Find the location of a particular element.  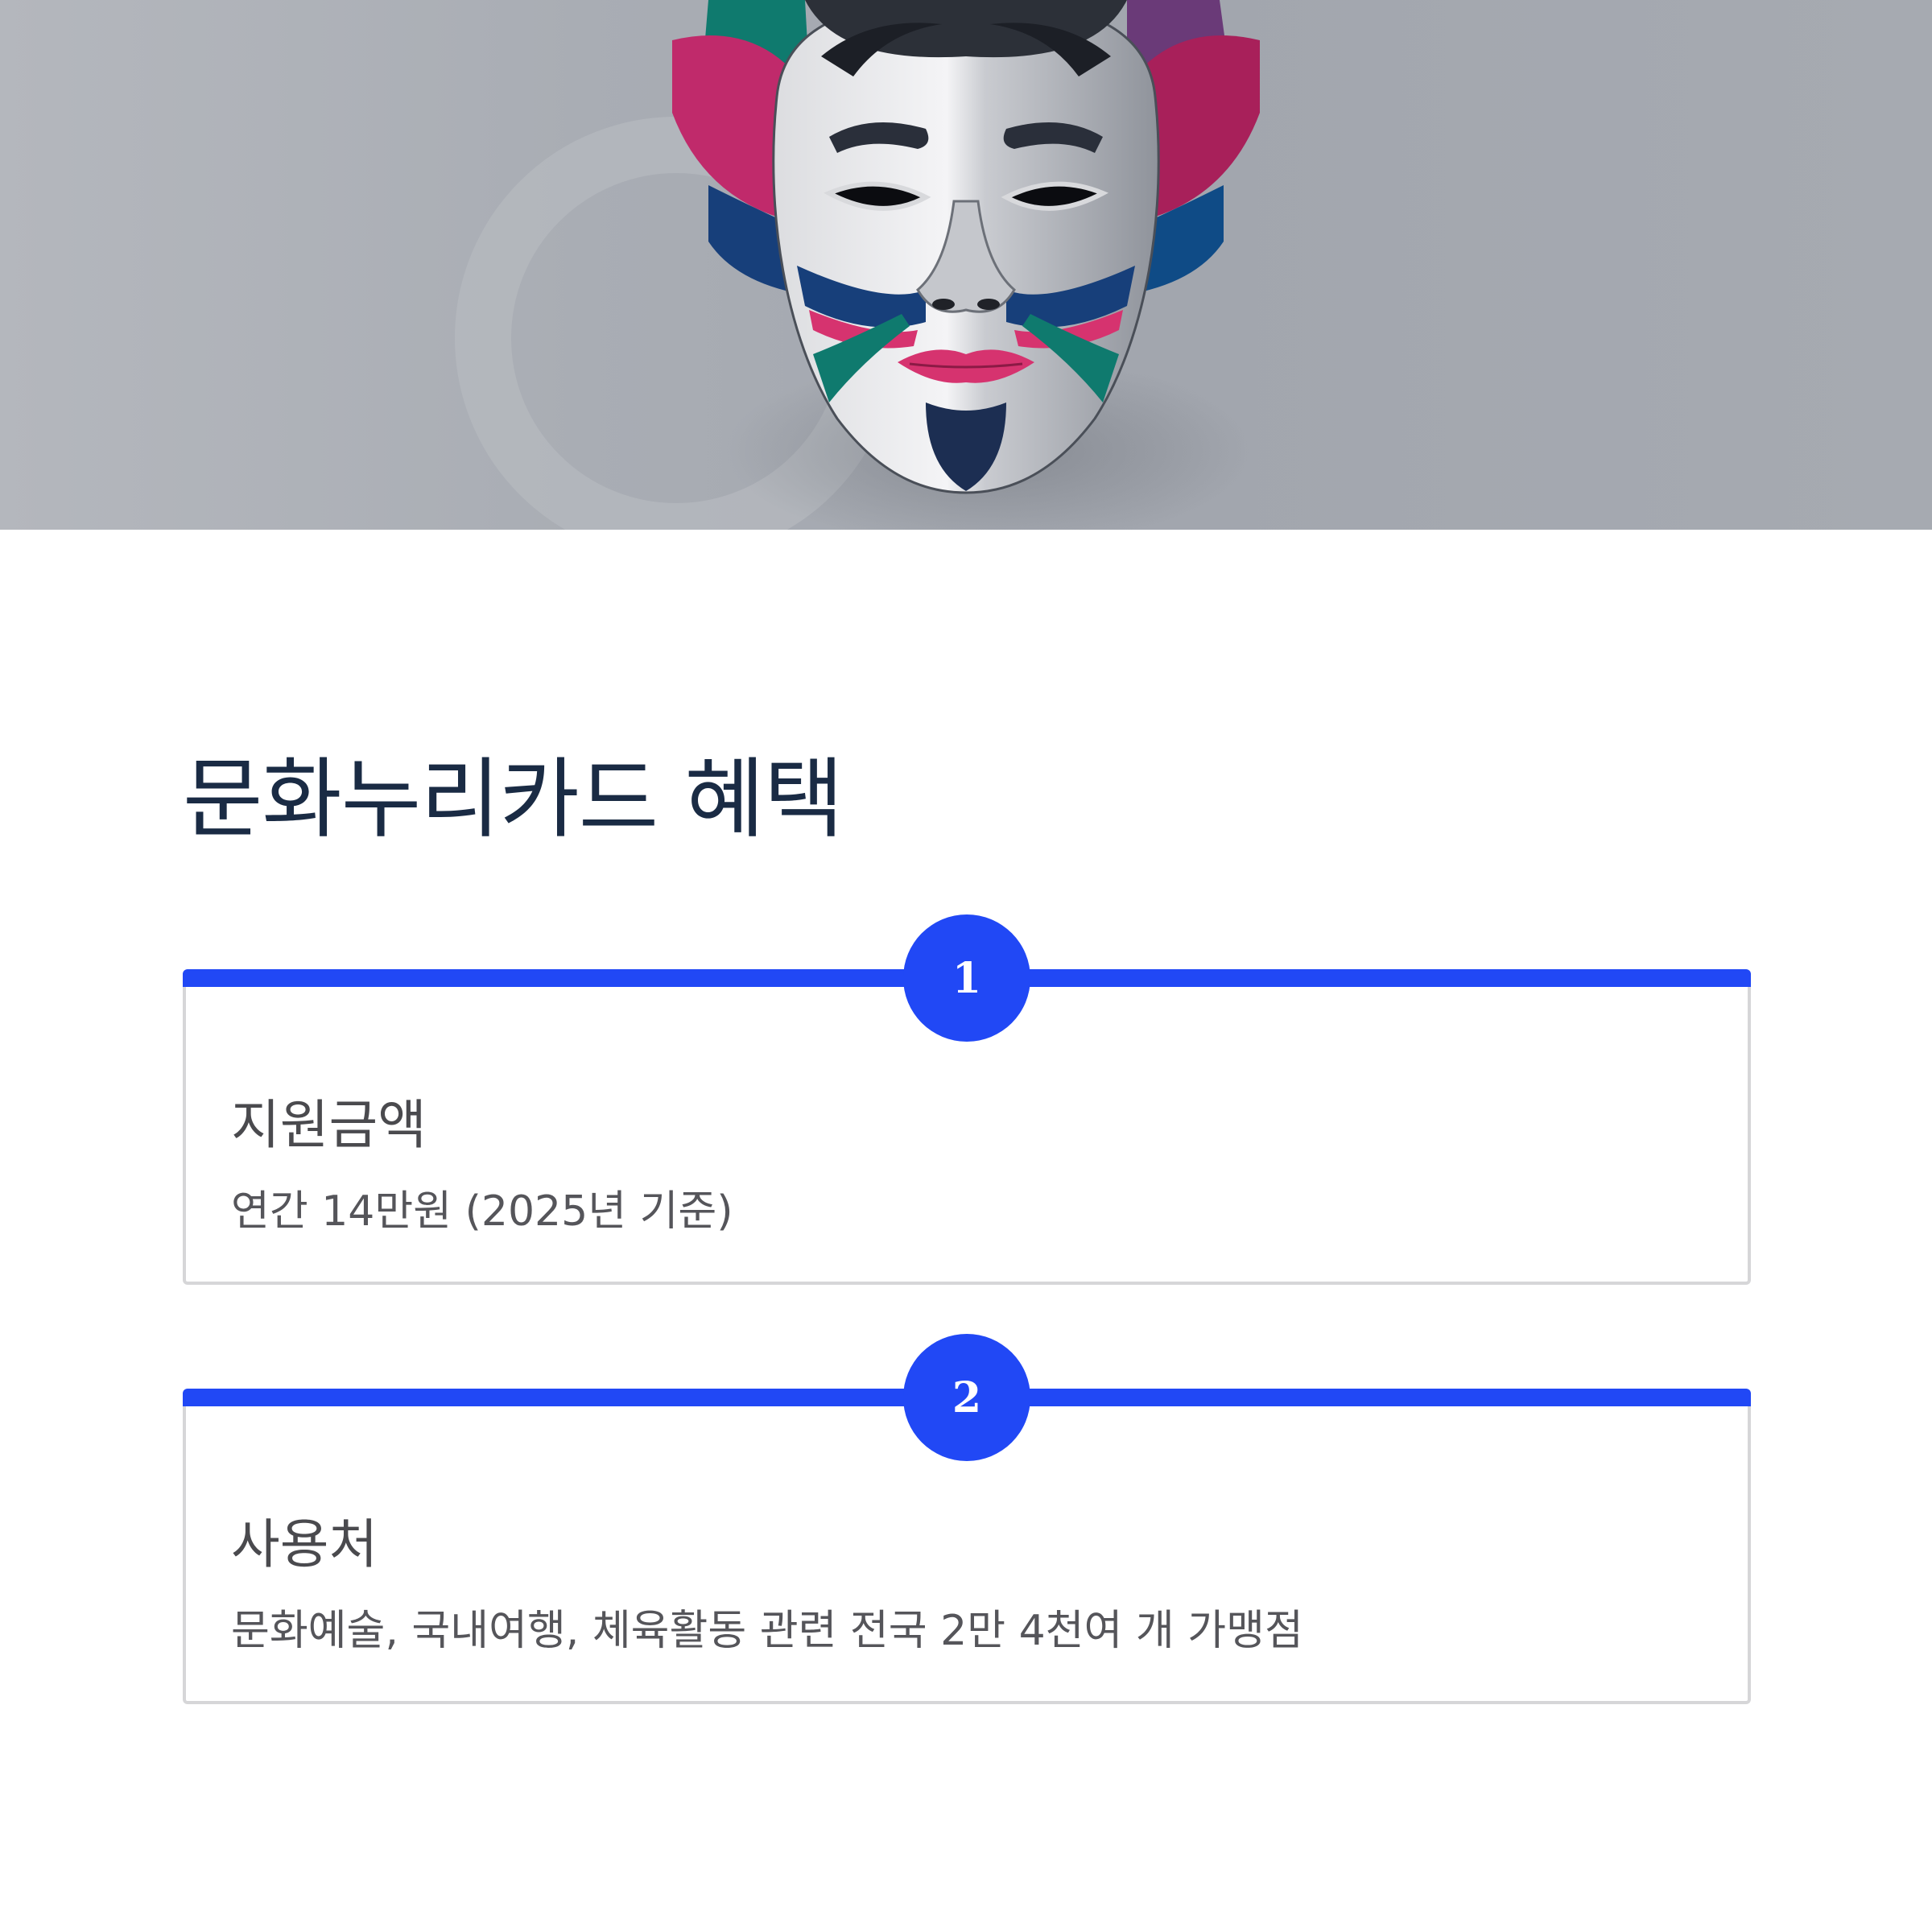

korean-mask-icon is located at coordinates (857, 265).